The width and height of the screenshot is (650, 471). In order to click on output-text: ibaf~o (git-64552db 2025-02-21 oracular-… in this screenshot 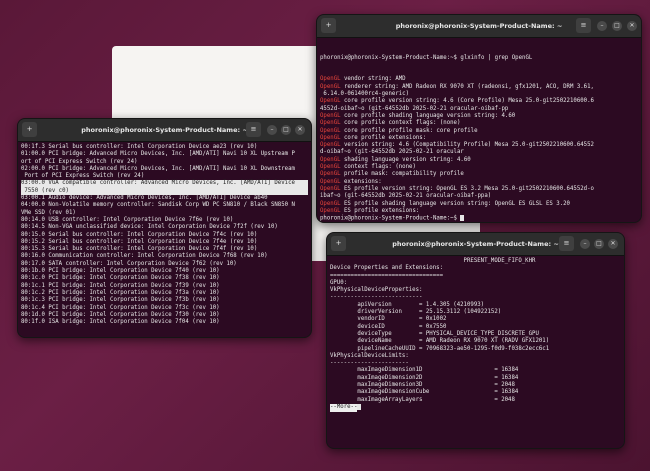, I will do `click(406, 196)`.